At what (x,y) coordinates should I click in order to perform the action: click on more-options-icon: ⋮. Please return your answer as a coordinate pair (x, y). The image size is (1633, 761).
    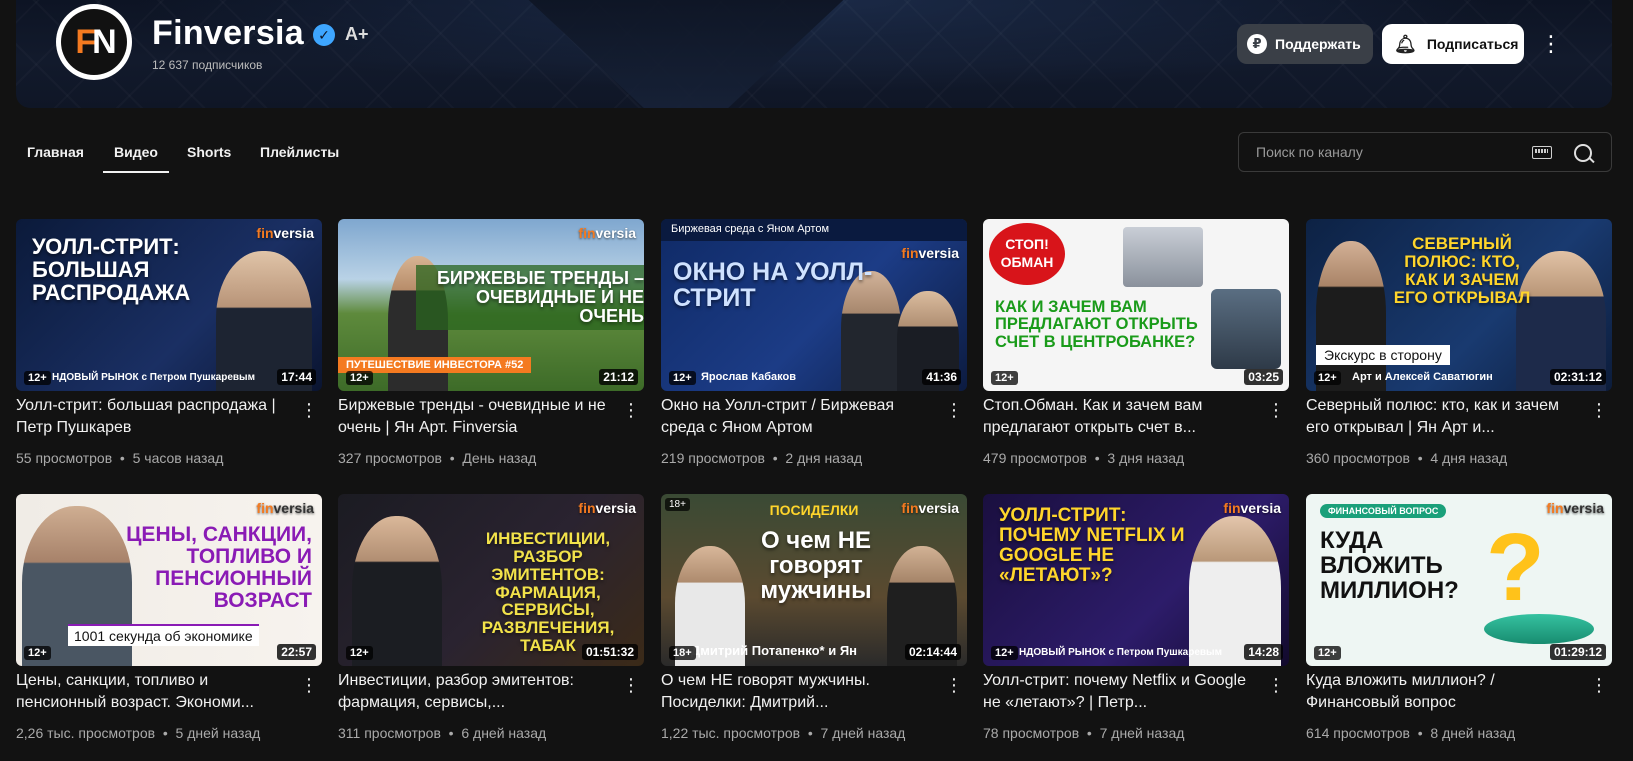
    Looking at the image, I should click on (1551, 44).